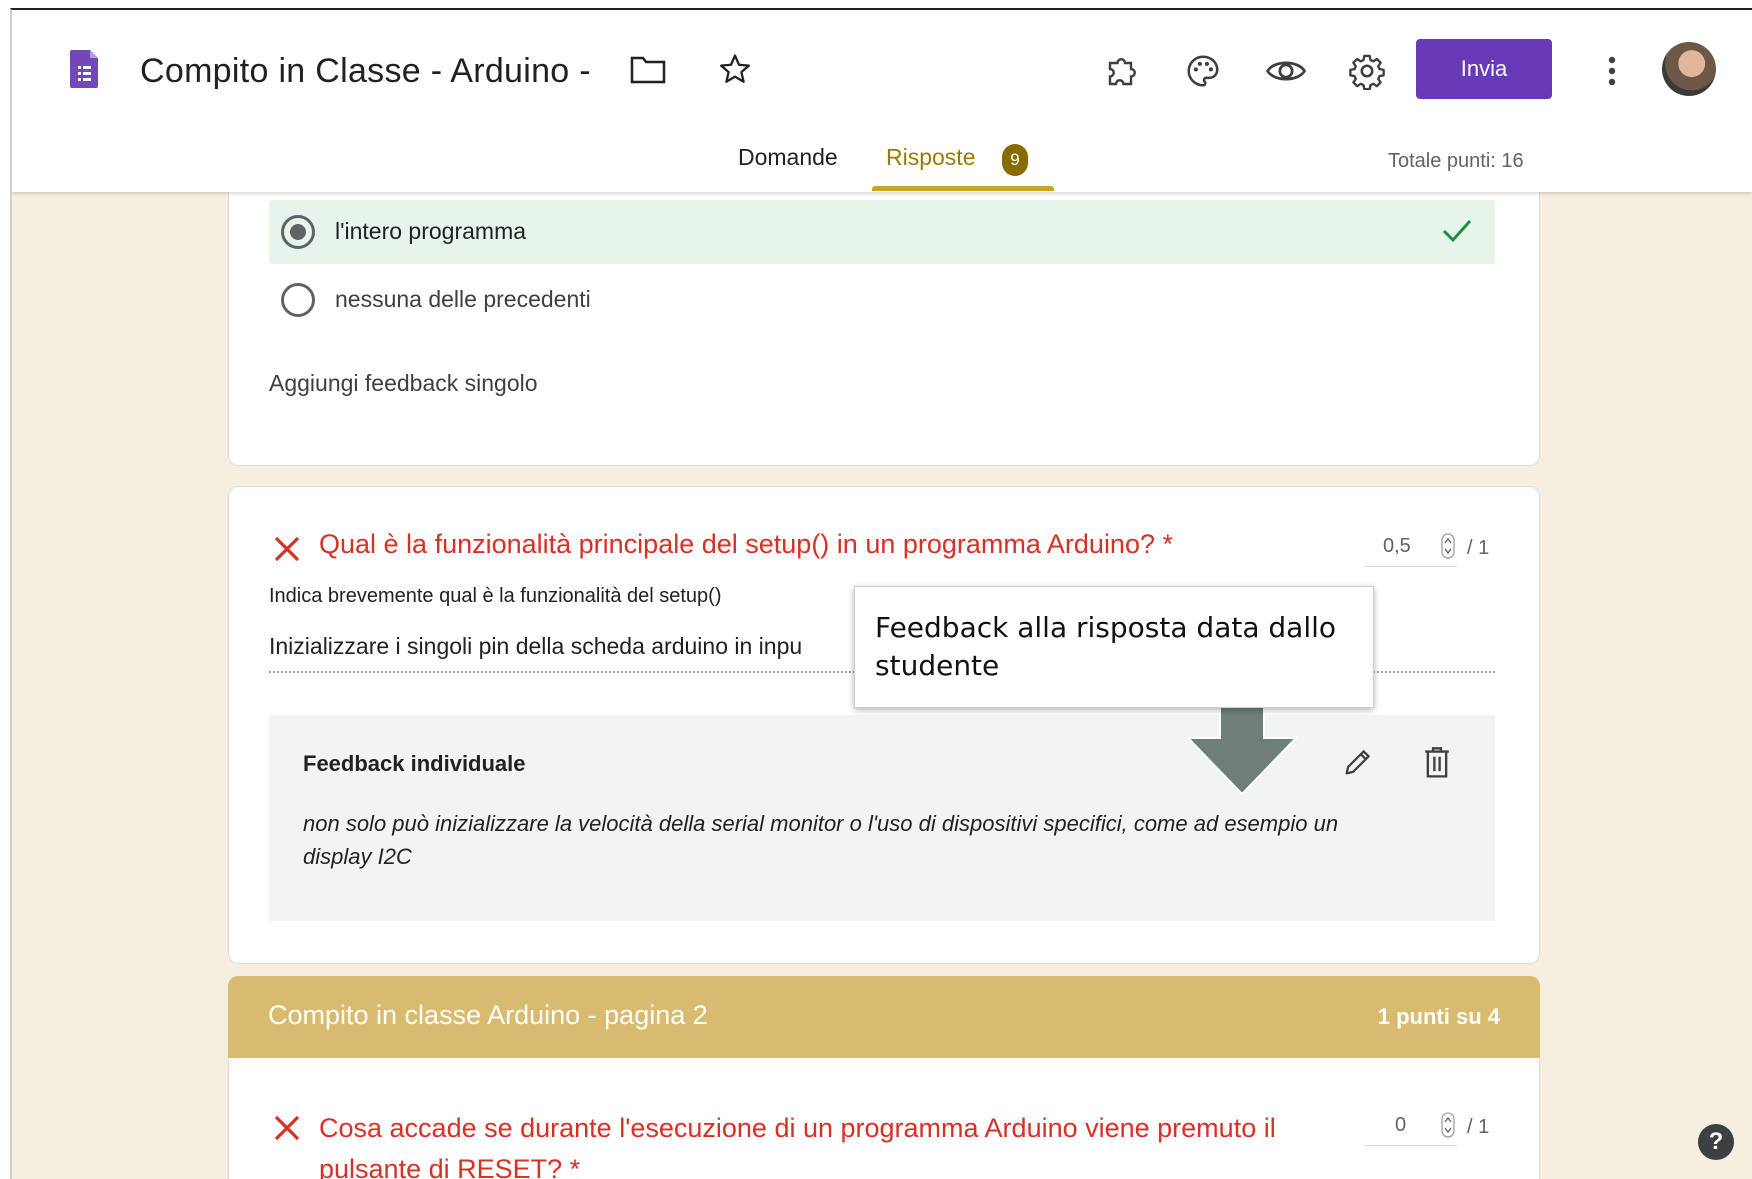 This screenshot has width=1752, height=1179. Describe the element at coordinates (1358, 762) in the screenshot. I see `edit-icon` at that location.